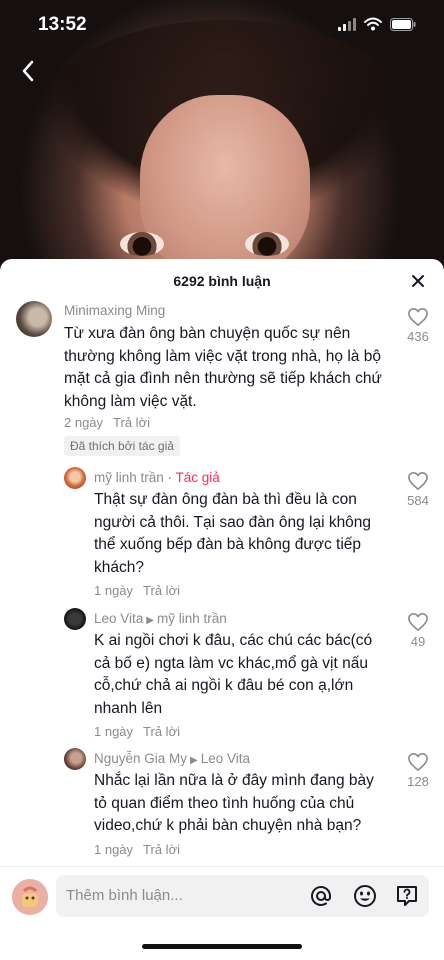 The image size is (444, 960). I want to click on like-button: 128, so click(418, 770).